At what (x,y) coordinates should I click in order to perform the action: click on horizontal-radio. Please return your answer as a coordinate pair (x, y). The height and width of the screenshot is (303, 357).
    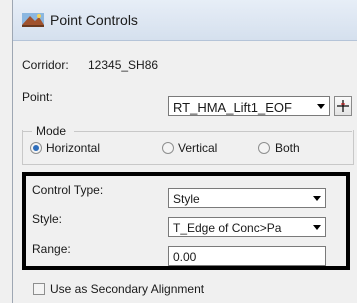
    Looking at the image, I should click on (36, 148).